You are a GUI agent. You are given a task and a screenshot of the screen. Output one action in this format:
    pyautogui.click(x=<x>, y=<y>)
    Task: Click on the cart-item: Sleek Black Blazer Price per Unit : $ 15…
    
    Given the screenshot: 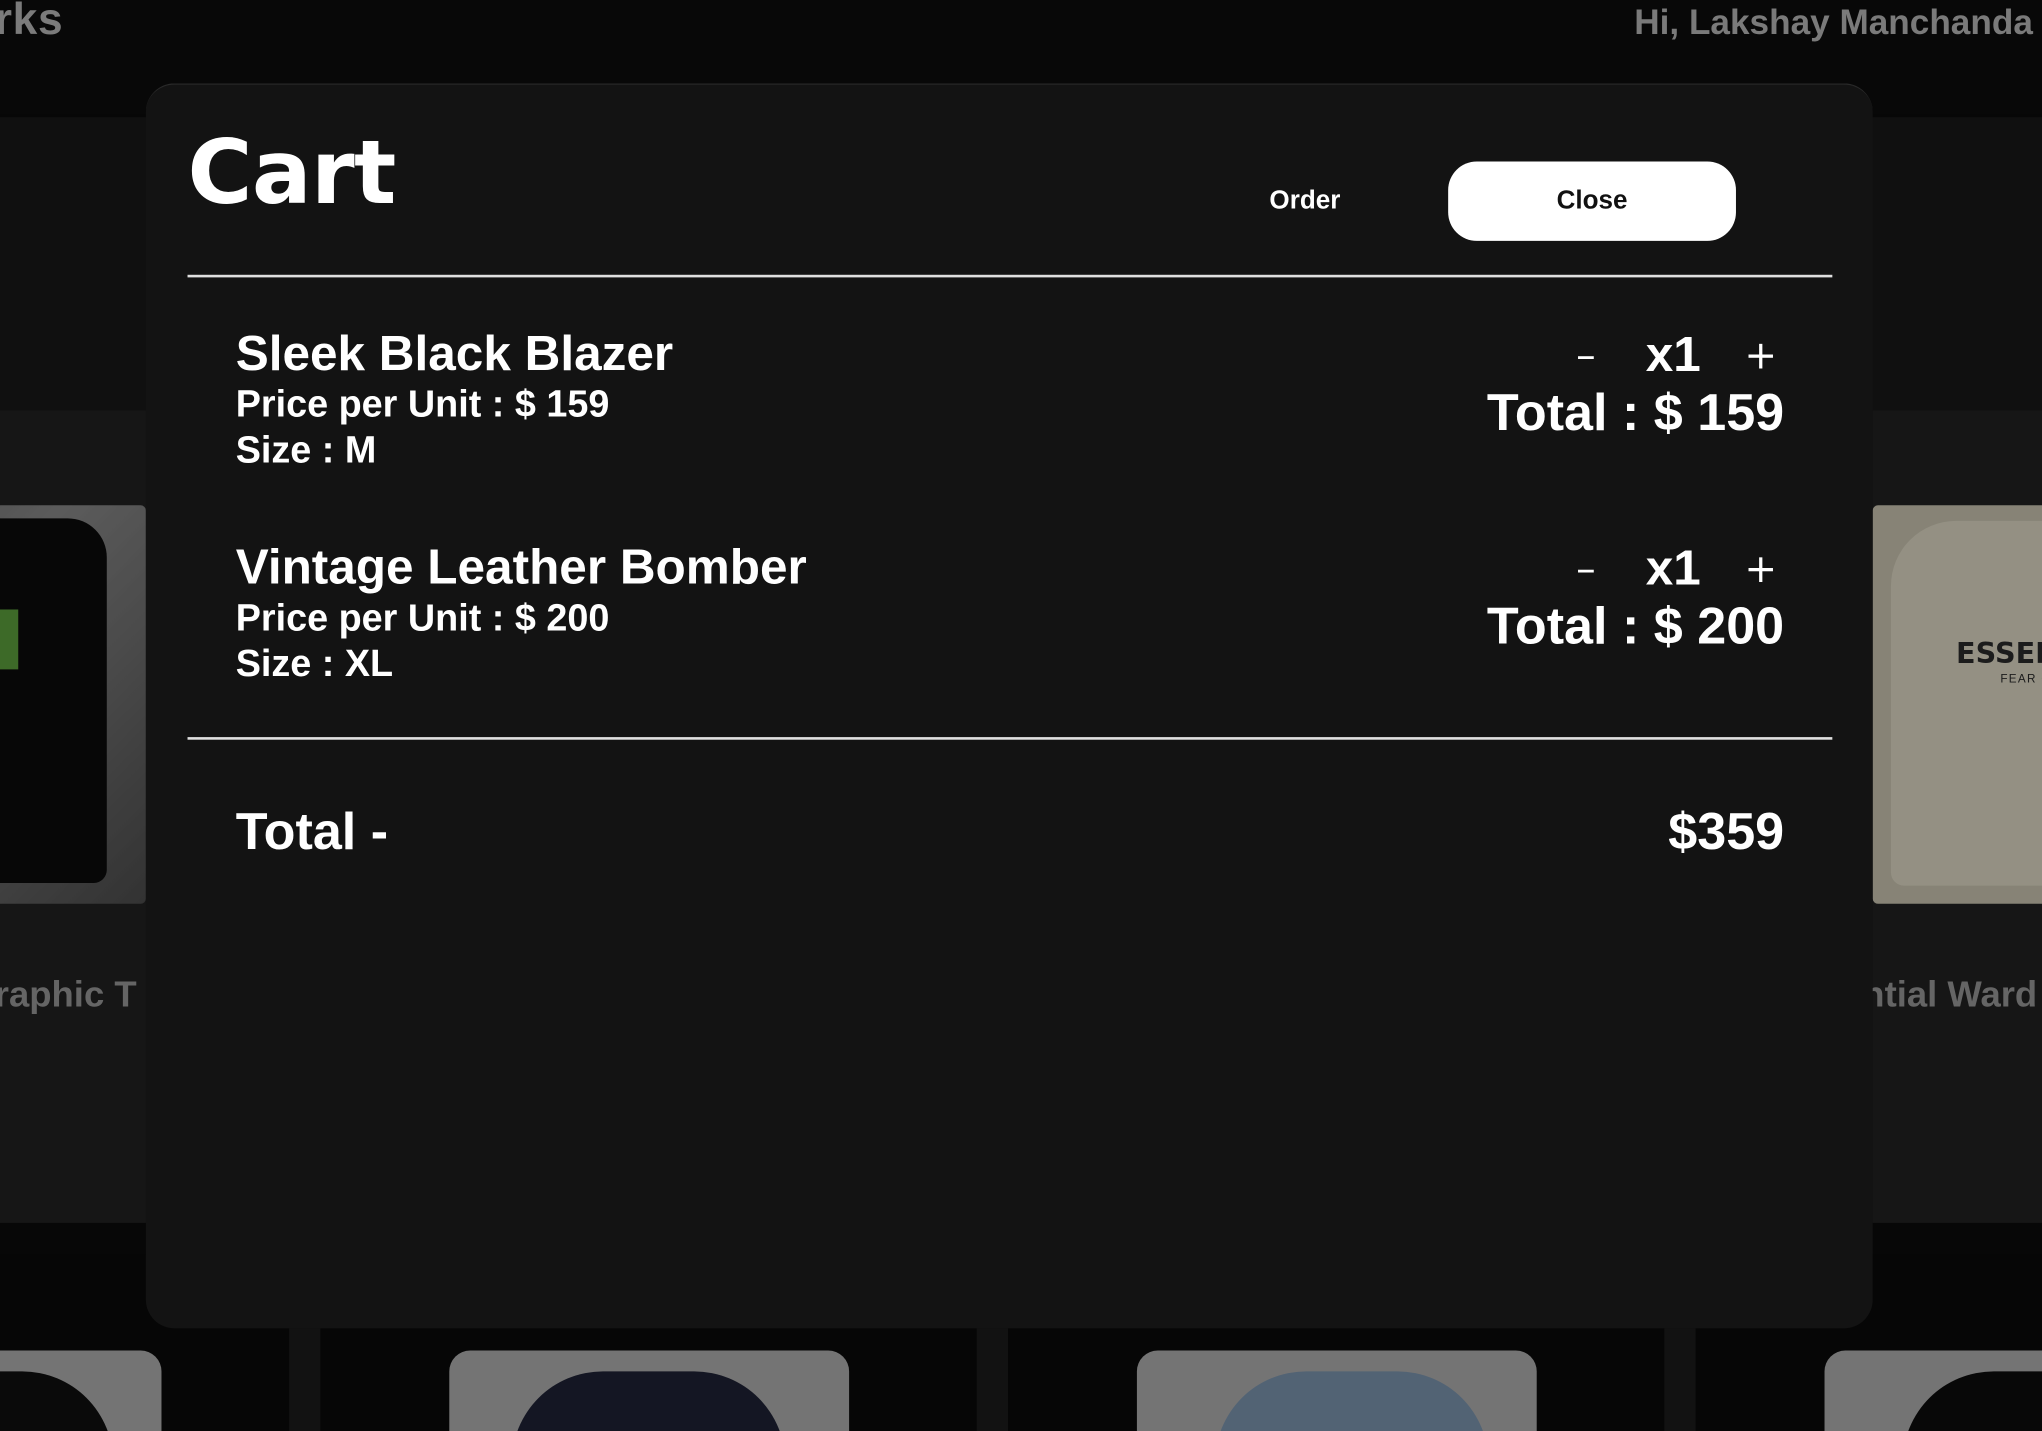 What is the action you would take?
    pyautogui.click(x=1010, y=405)
    